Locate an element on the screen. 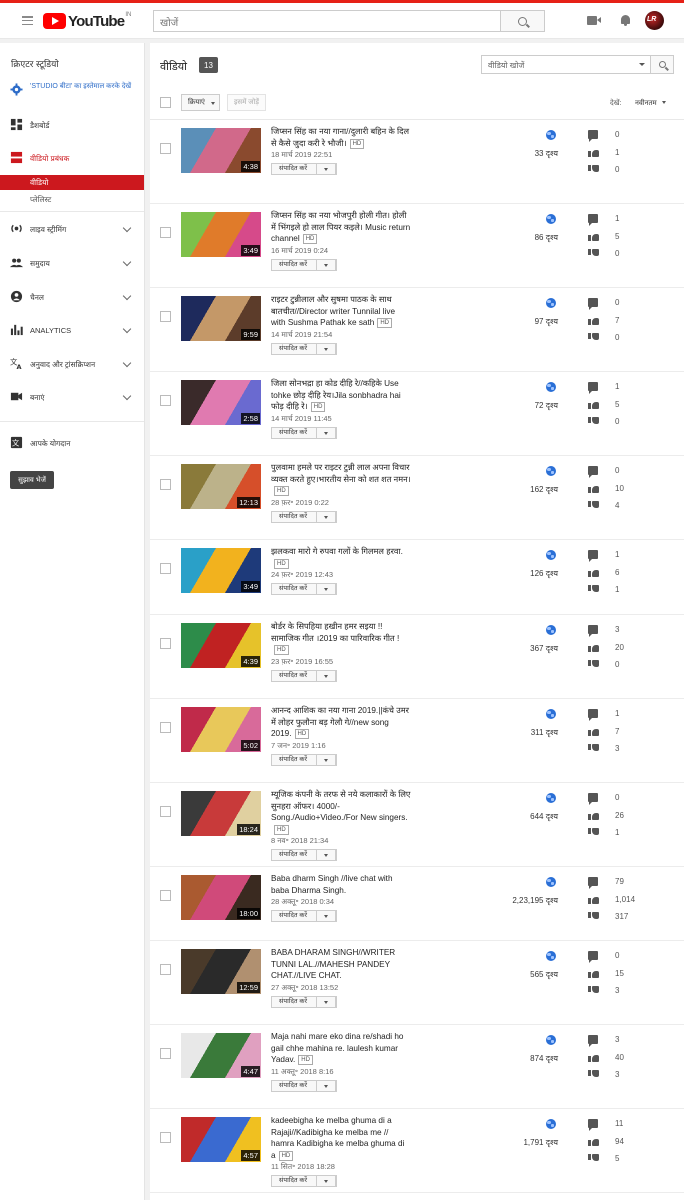 Image resolution: width=684 pixels, height=1200 pixels. sidebar-item-translations: 文 A अनुवाद और ट्रांसक्रिप्शन is located at coordinates (72, 365).